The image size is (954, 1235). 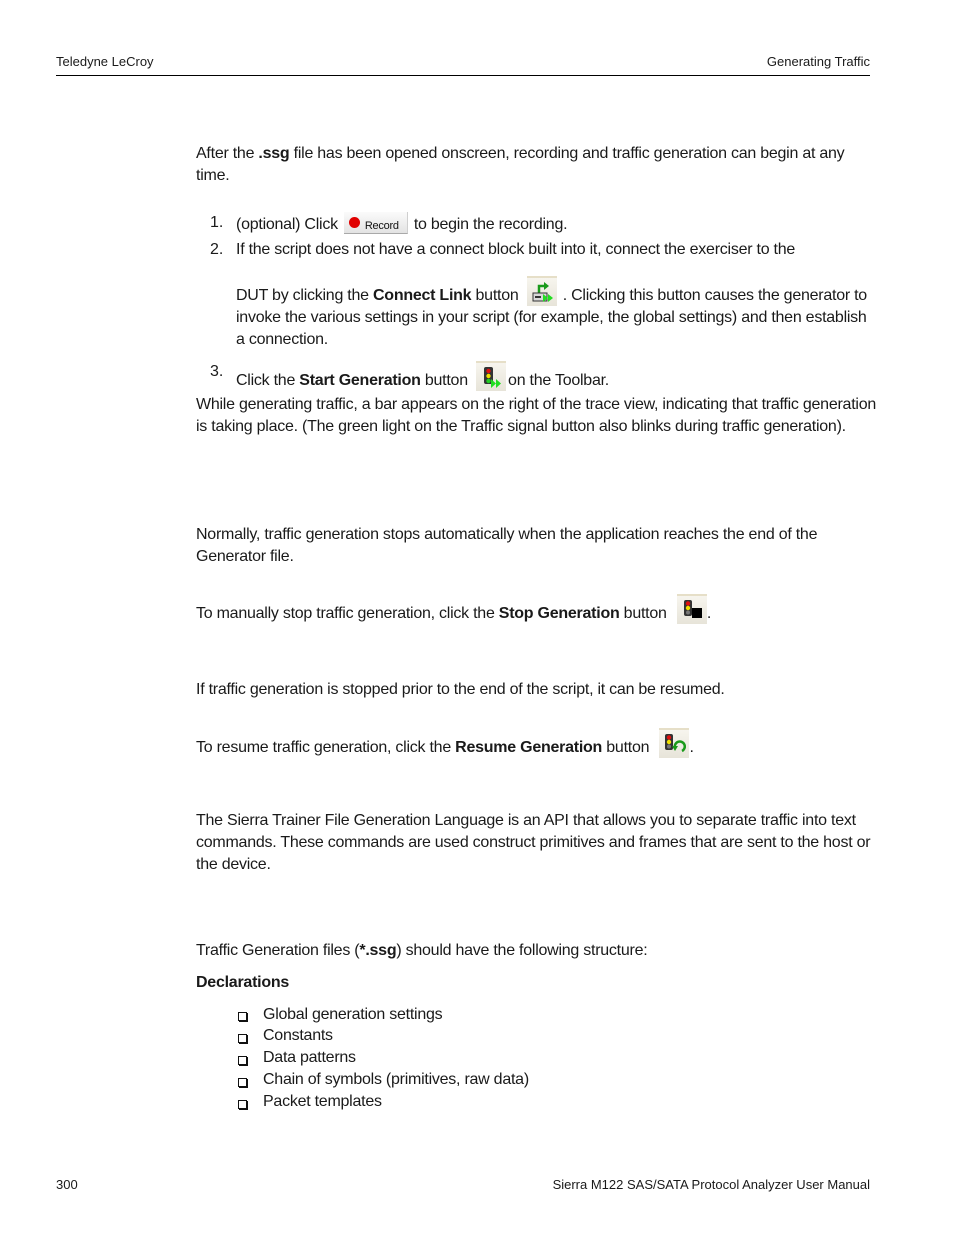 What do you see at coordinates (381, 226) in the screenshot?
I see `record-button-label: Record` at bounding box center [381, 226].